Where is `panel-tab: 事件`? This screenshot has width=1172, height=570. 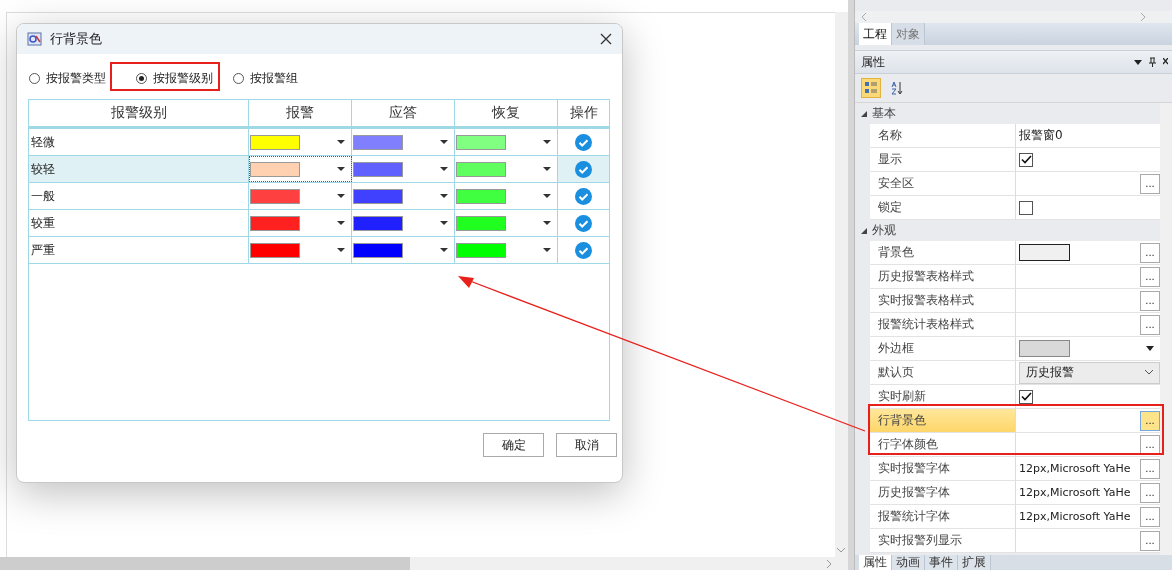 panel-tab: 事件 is located at coordinates (941, 562).